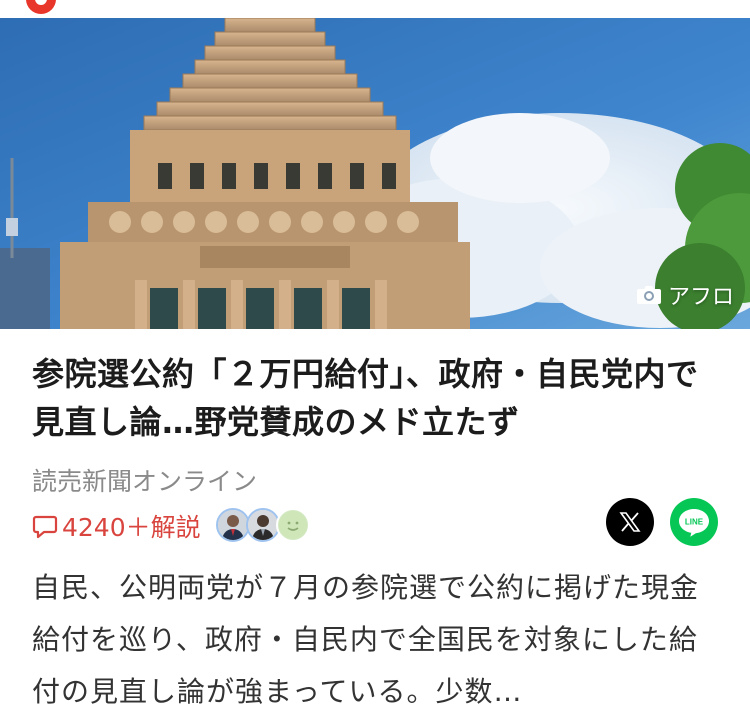 This screenshot has height=718, width=750. I want to click on share-line-button: LINE, so click(694, 522).